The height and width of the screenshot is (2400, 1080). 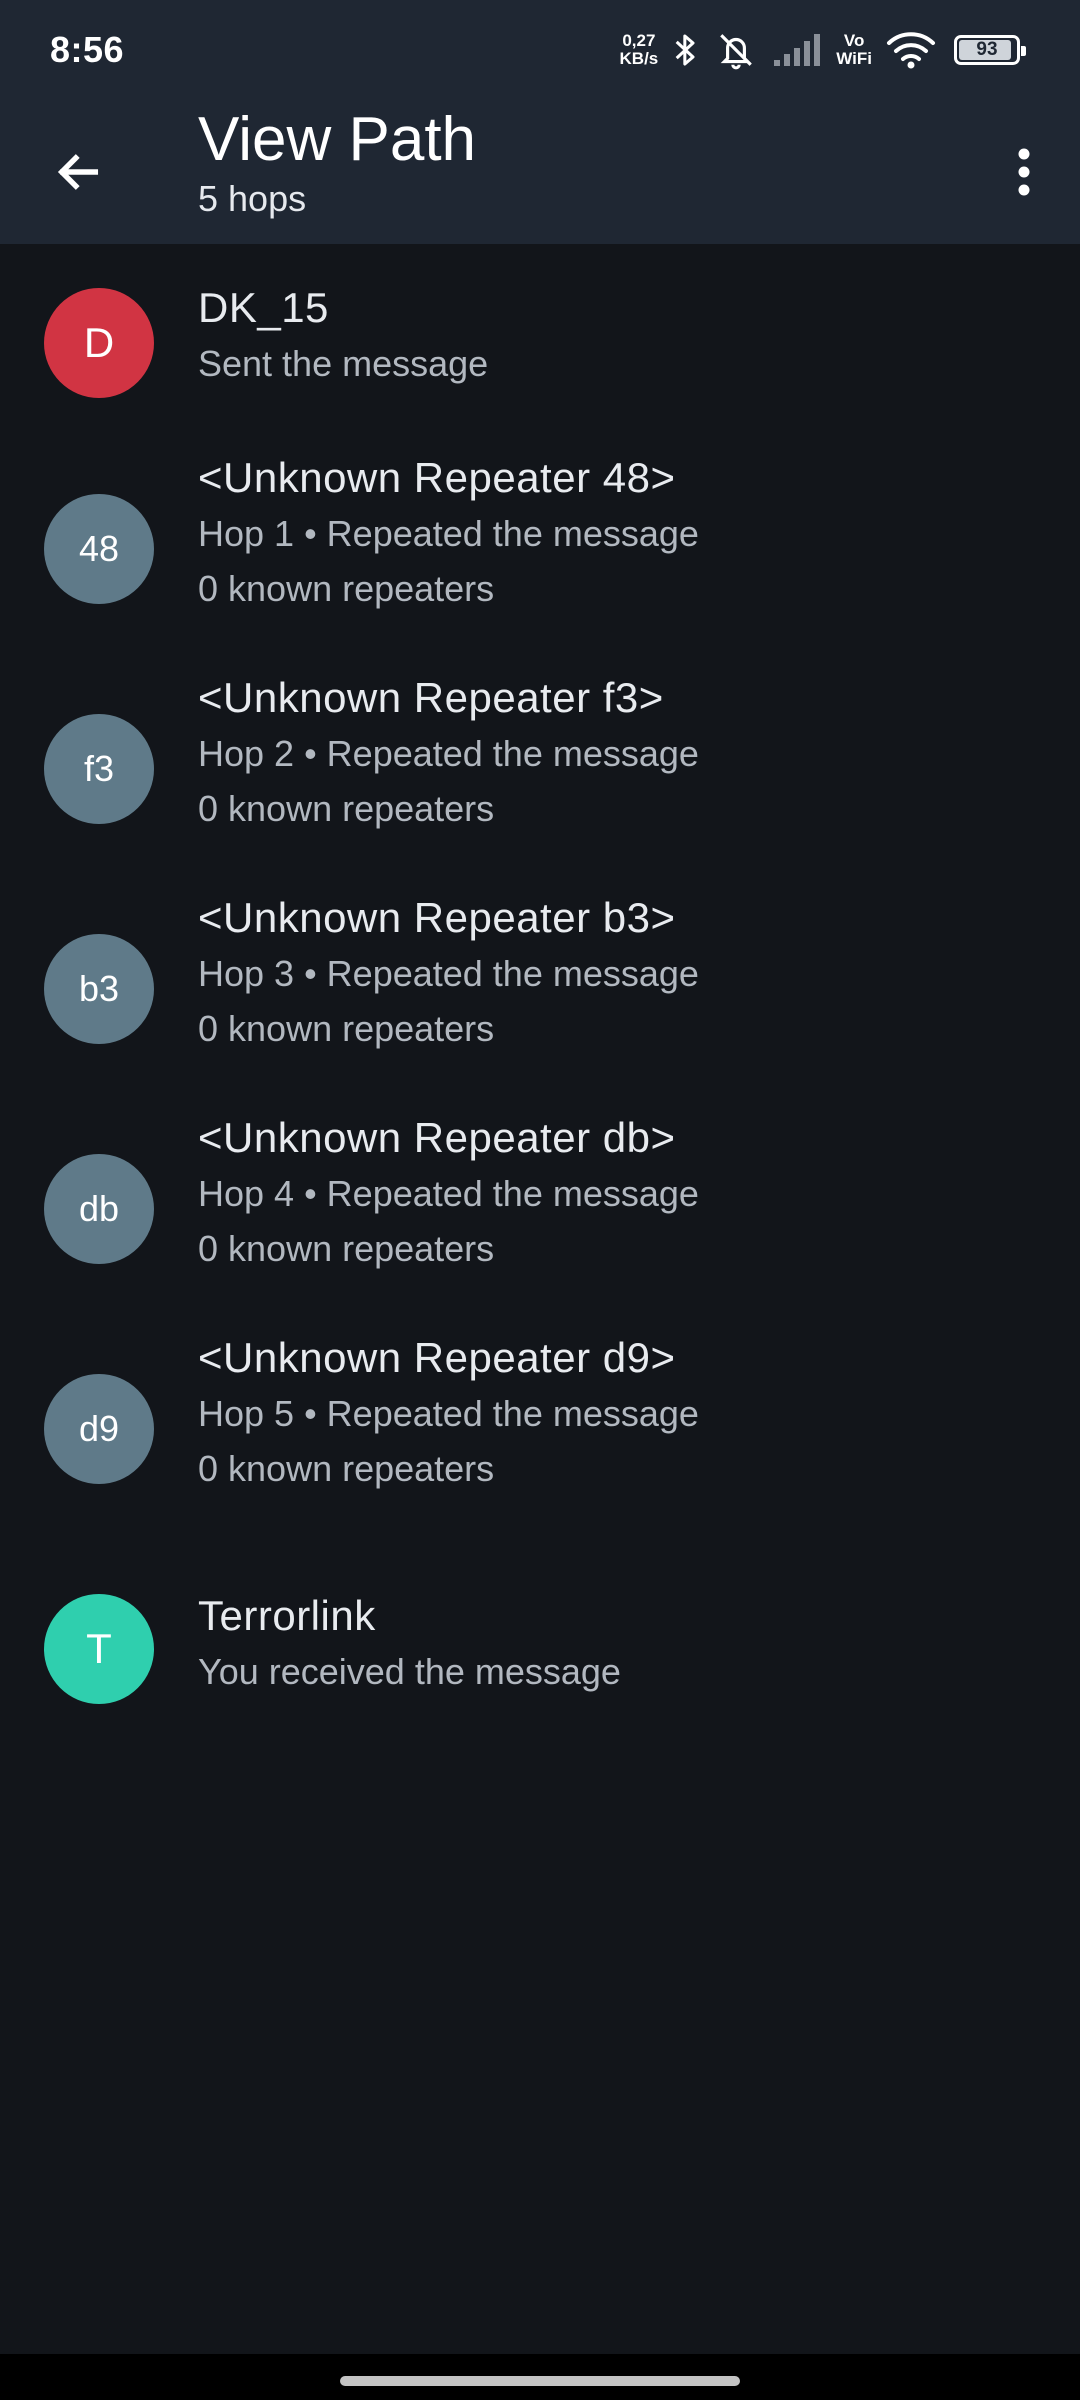 I want to click on hop-item-receiver: T Terrorlink You received the message, so click(x=540, y=1650).